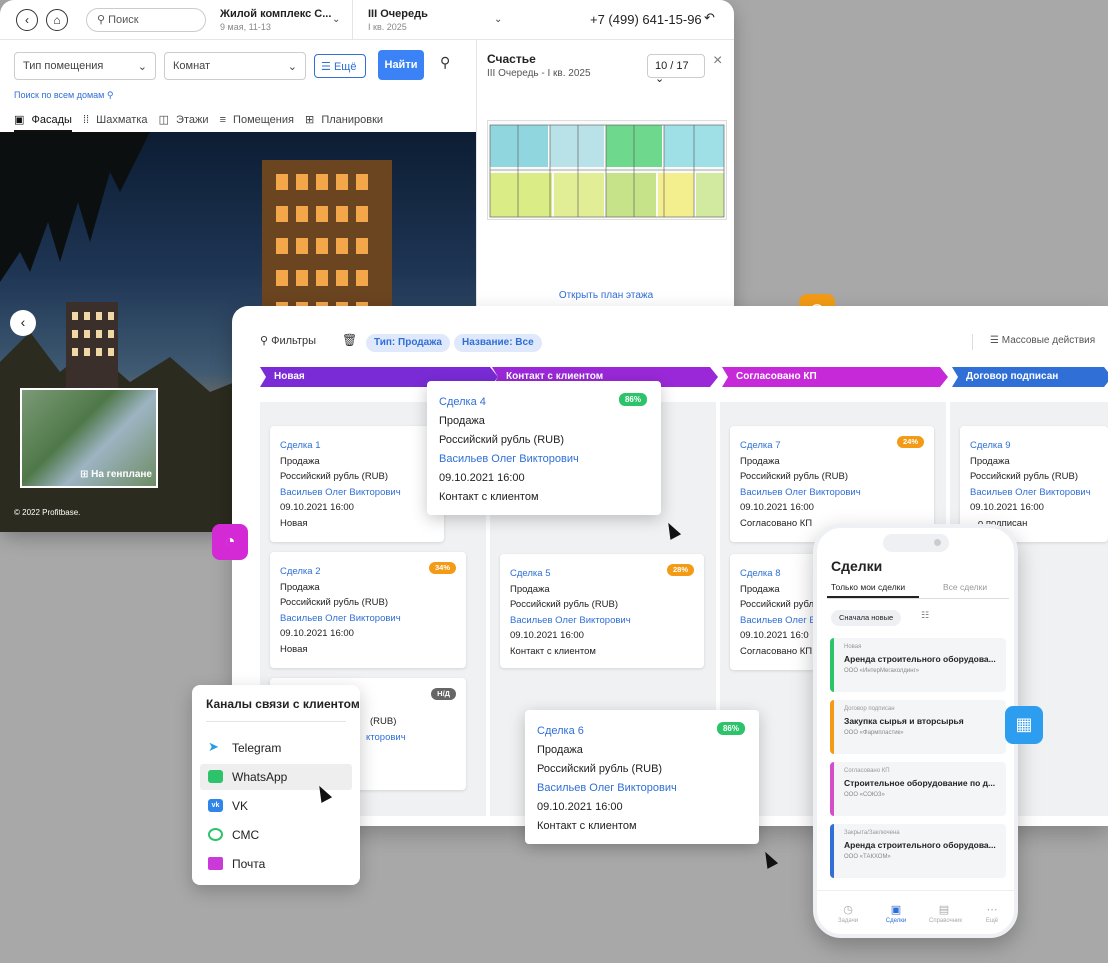  Describe the element at coordinates (544, 402) in the screenshot. I see `deal-title: Сделка 4` at that location.